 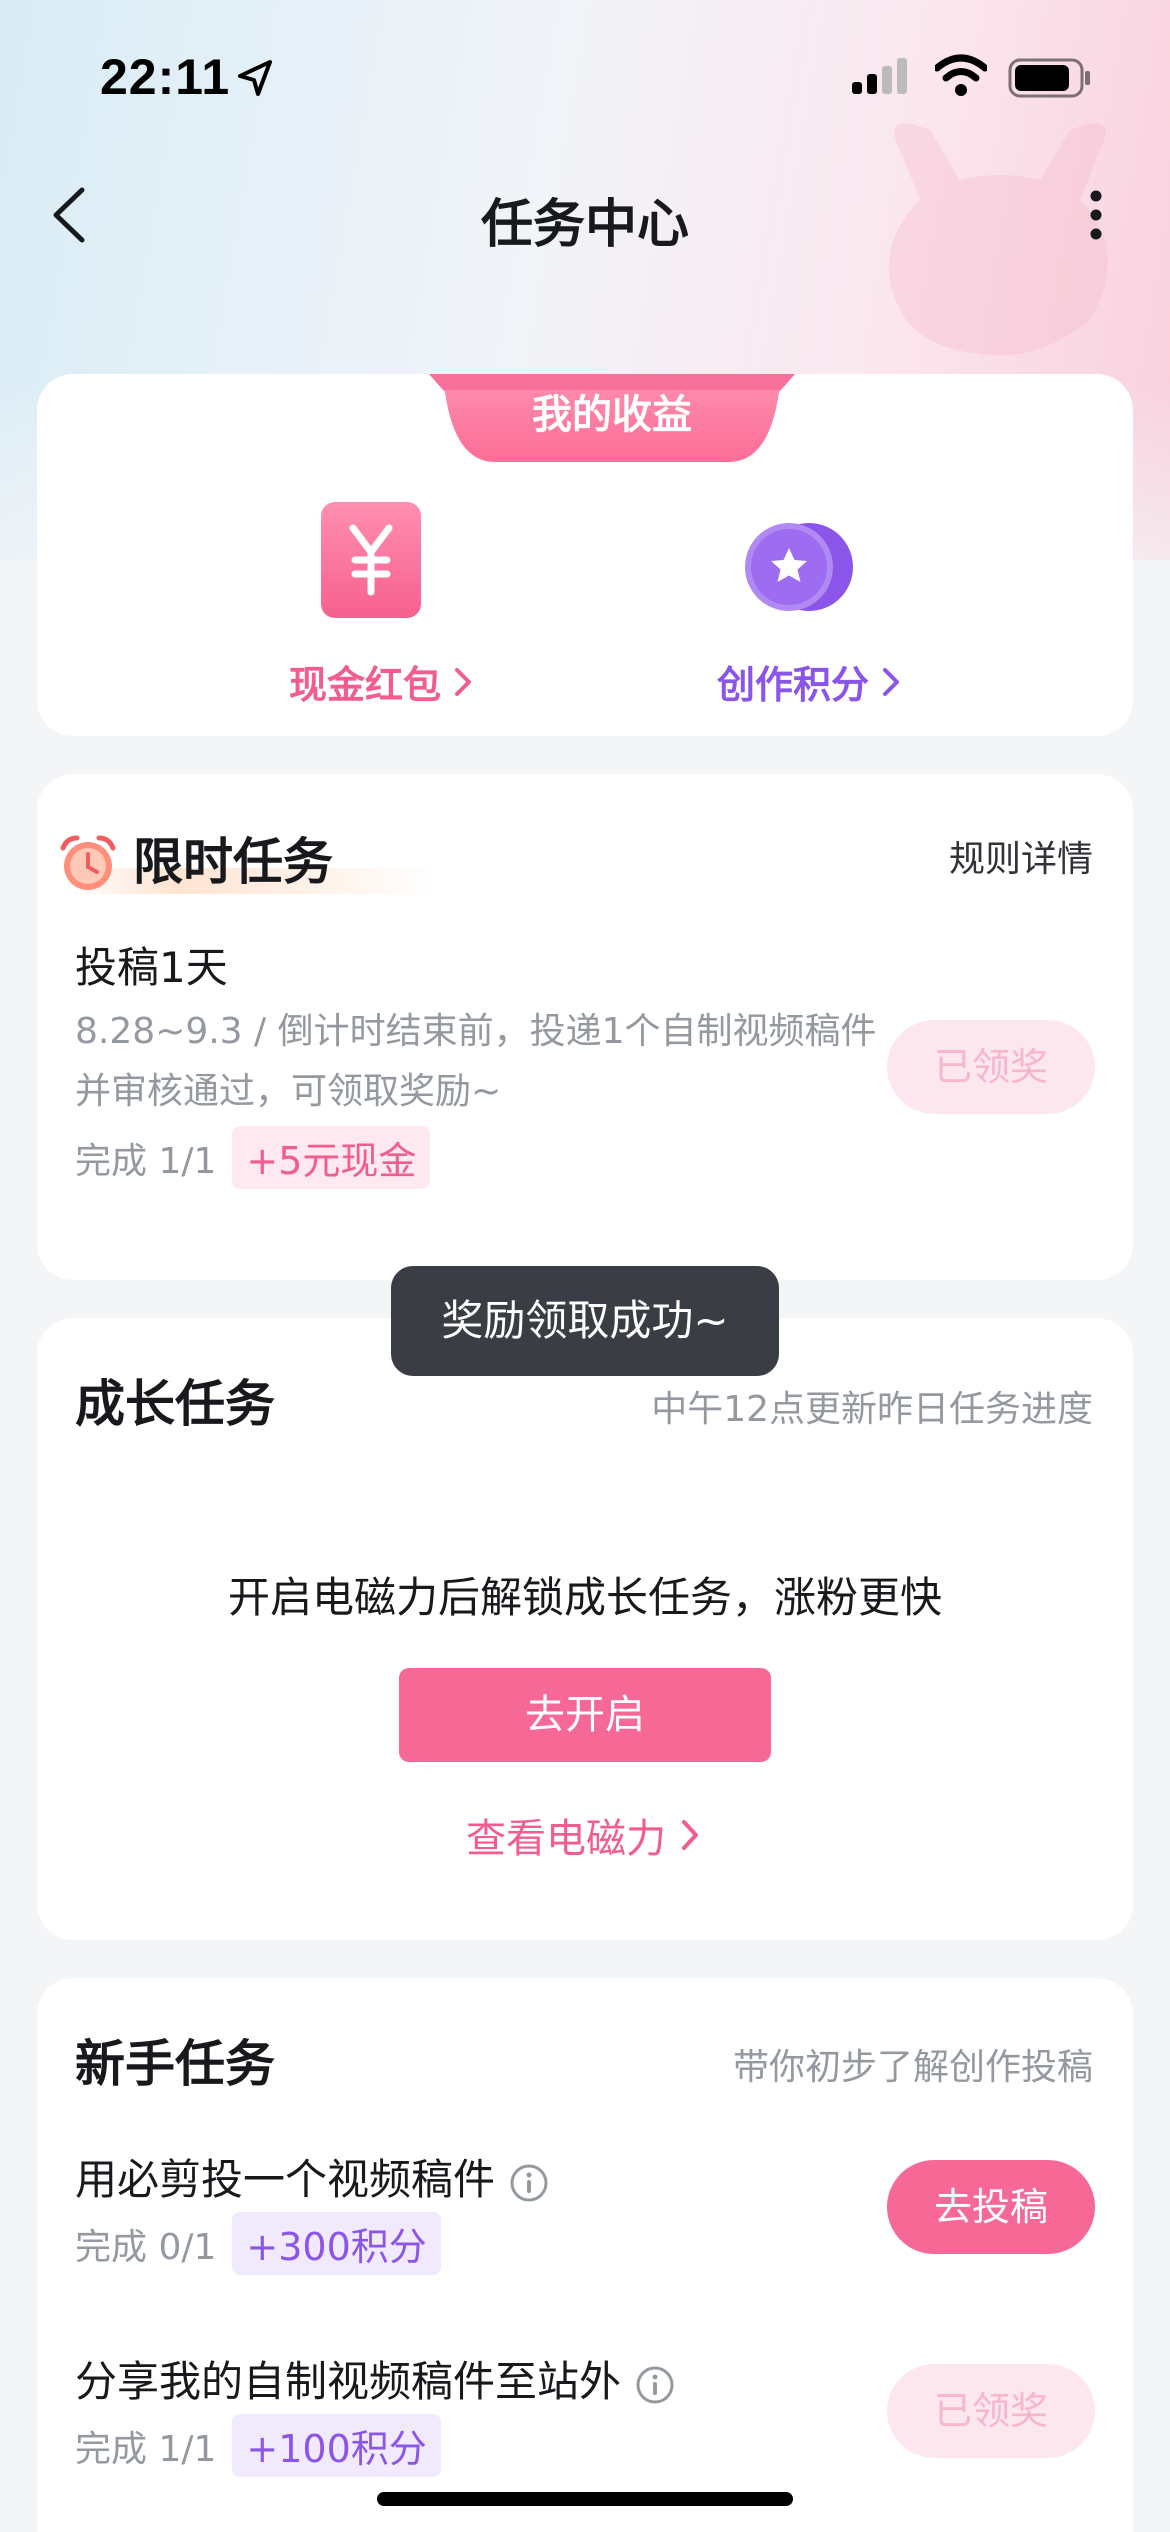 What do you see at coordinates (476, 1061) in the screenshot?
I see `task-description: 8.28~9.3 / 倒计时结束前，投递1个自制视频稿件并审核通过，可领取奖励~` at bounding box center [476, 1061].